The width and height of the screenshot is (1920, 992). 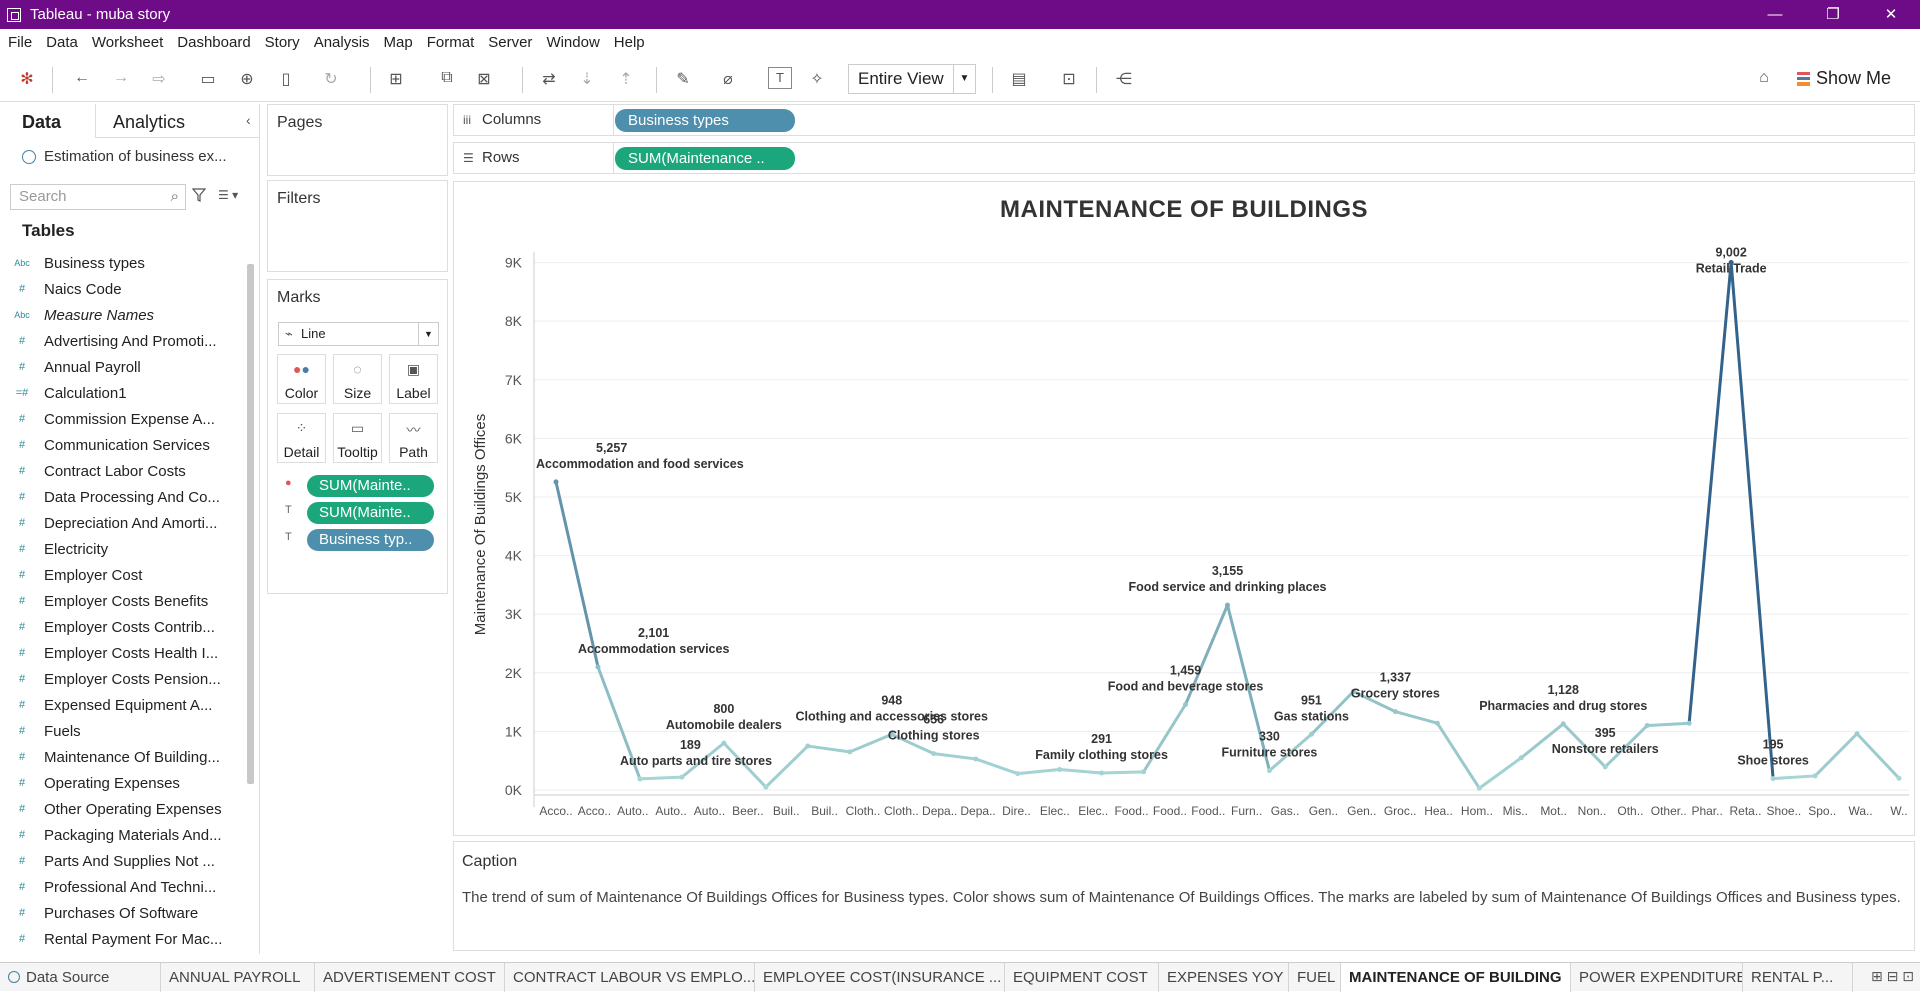 What do you see at coordinates (286, 79) in the screenshot?
I see `pause-updates-icon: ▯` at bounding box center [286, 79].